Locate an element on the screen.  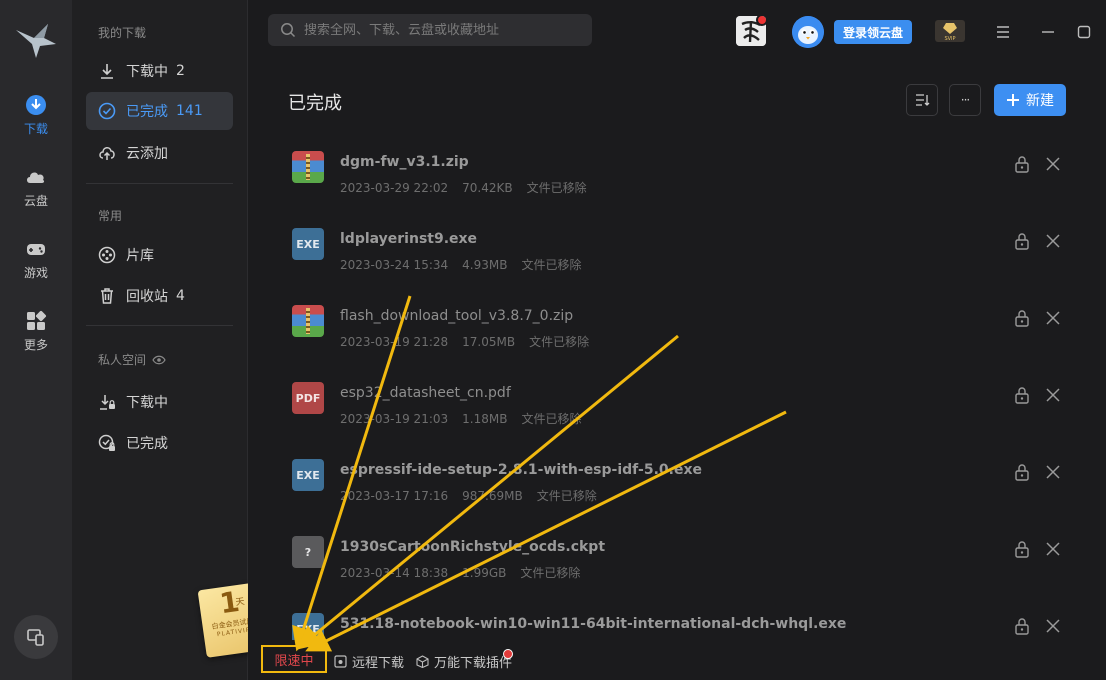
nav-count-downloading: 2 is located at coordinates (180, 71).